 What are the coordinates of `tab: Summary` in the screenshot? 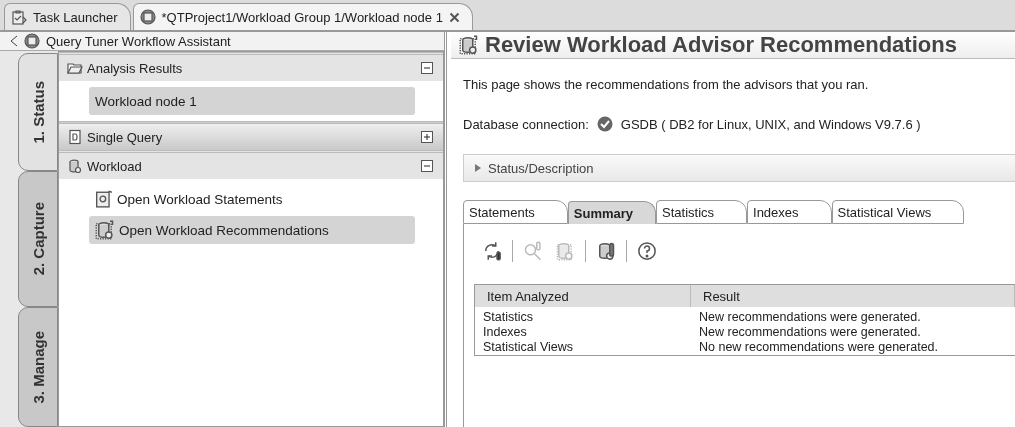 It's located at (611, 212).